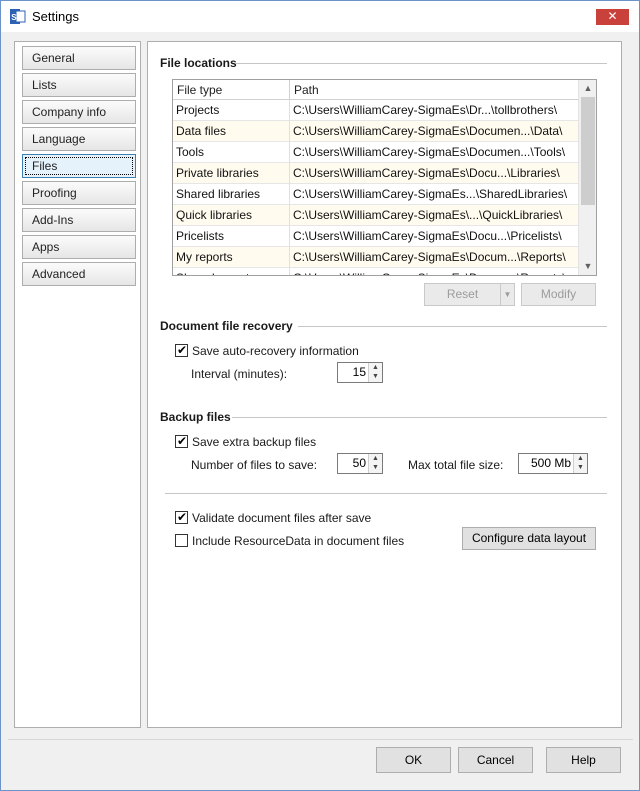  I want to click on focus-ring, so click(79, 166).